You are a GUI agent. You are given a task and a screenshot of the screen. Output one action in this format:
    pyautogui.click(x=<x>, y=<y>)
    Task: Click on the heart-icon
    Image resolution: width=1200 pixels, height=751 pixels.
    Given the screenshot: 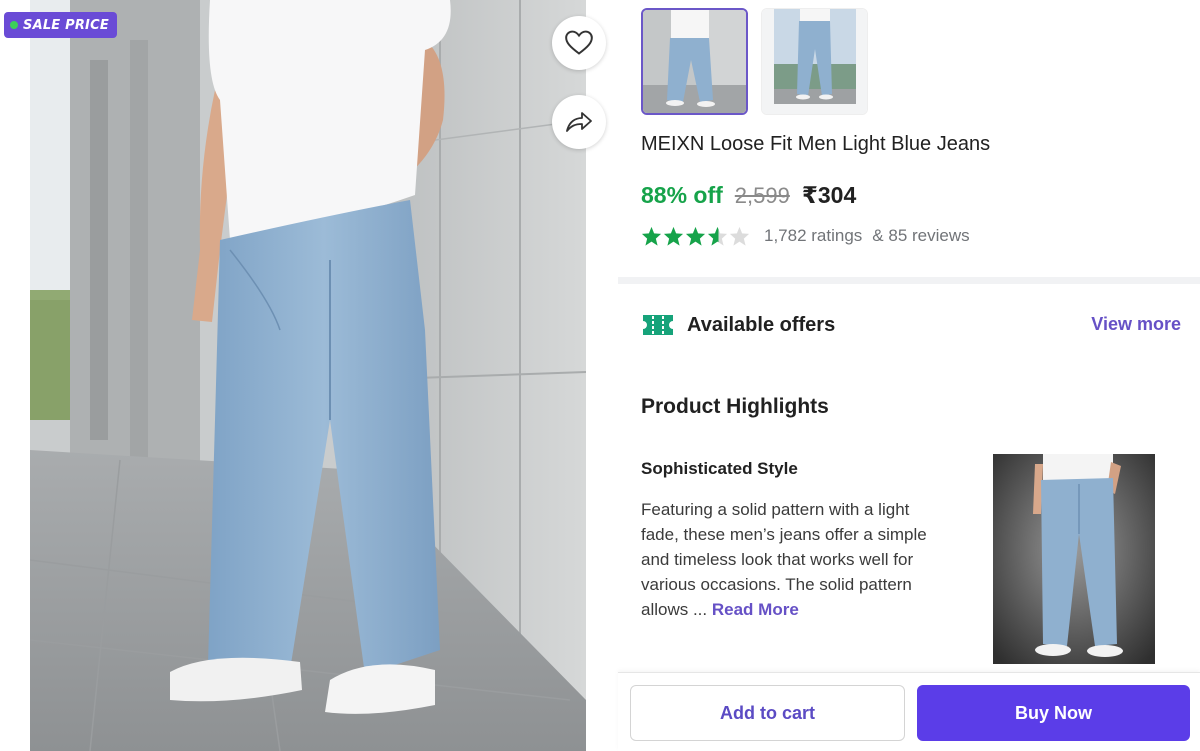 What is the action you would take?
    pyautogui.click(x=579, y=42)
    